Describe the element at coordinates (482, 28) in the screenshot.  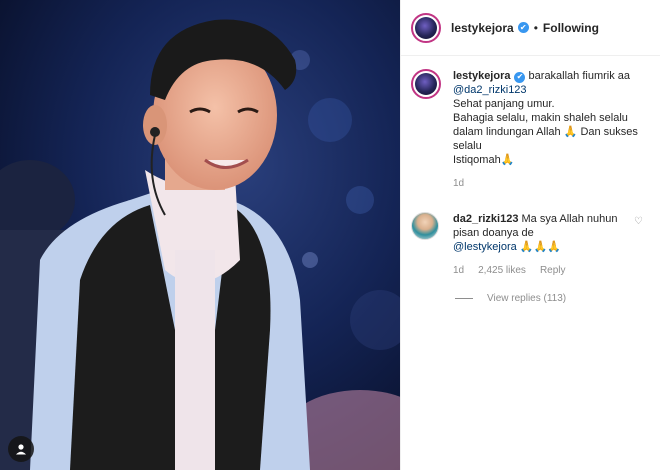
I see `author-username: lestykejora` at that location.